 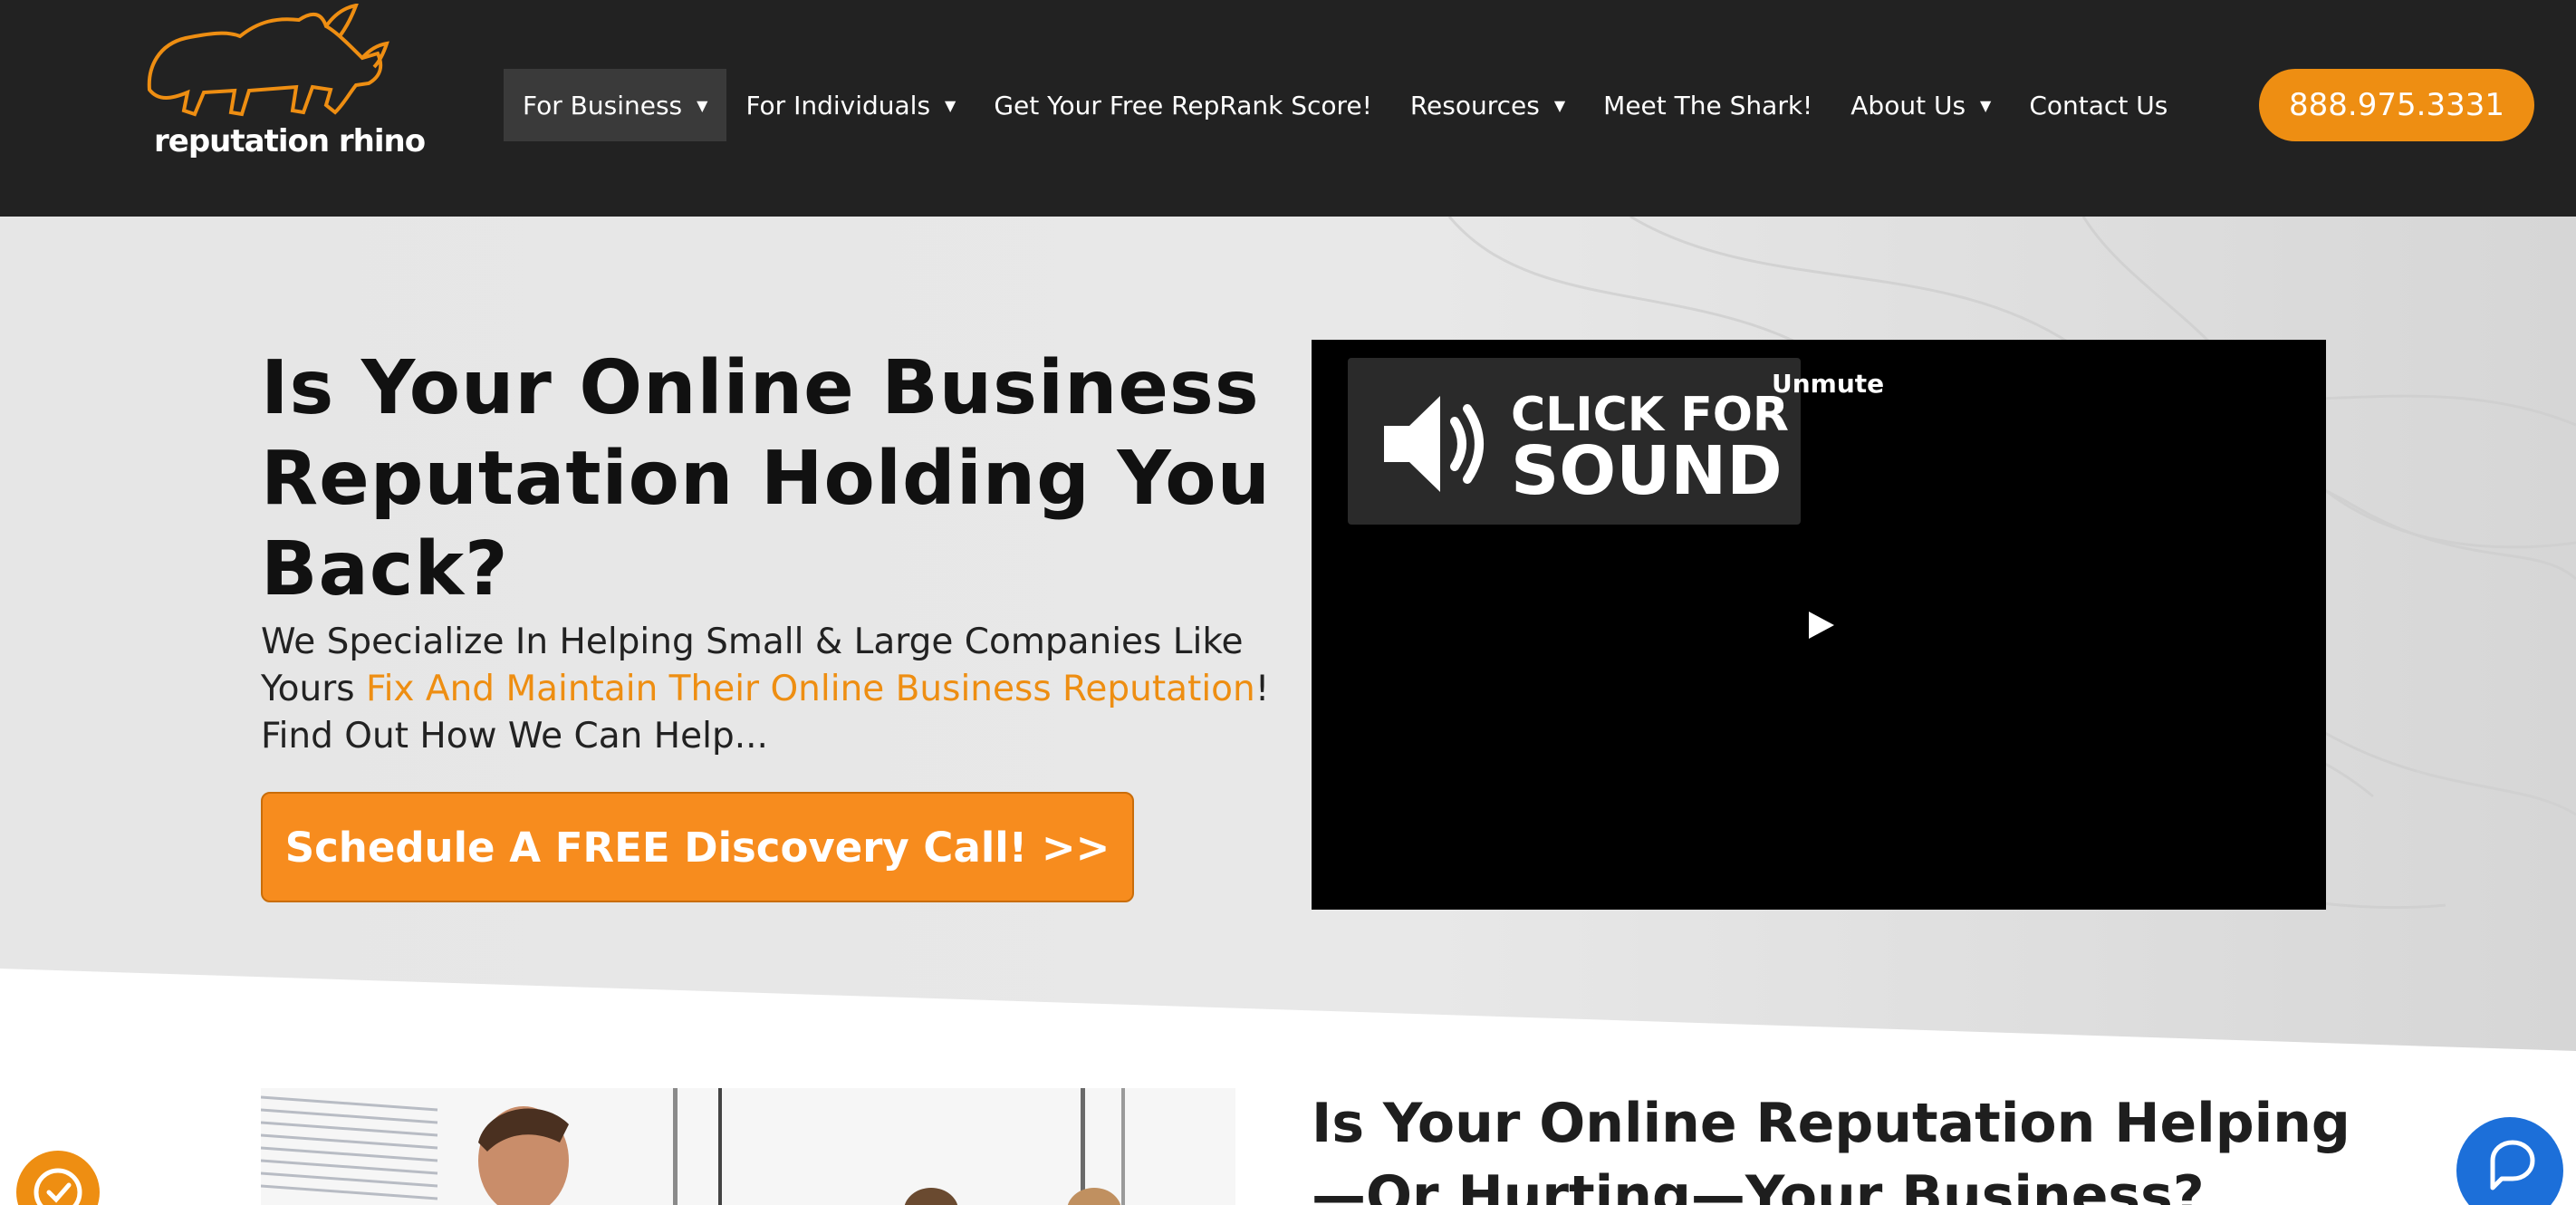 What do you see at coordinates (268, 60) in the screenshot?
I see `rhino-icon` at bounding box center [268, 60].